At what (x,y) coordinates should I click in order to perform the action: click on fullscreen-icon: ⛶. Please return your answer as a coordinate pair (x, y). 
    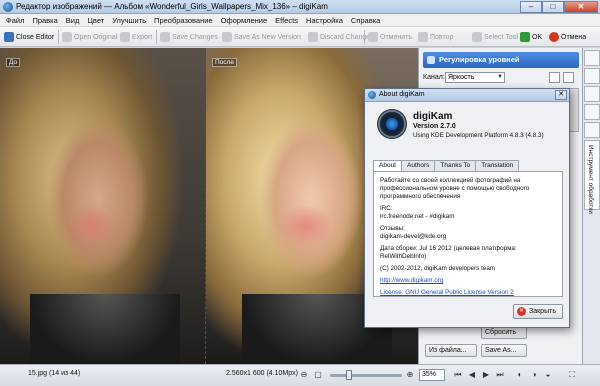
    Looking at the image, I should click on (572, 375).